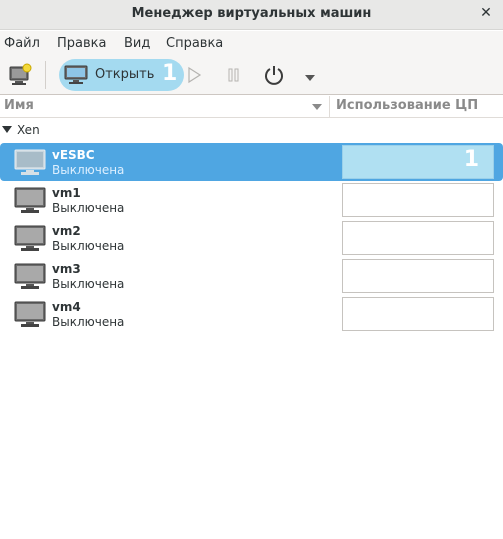 The height and width of the screenshot is (539, 503). What do you see at coordinates (66, 307) in the screenshot?
I see `vm-name: vm4` at bounding box center [66, 307].